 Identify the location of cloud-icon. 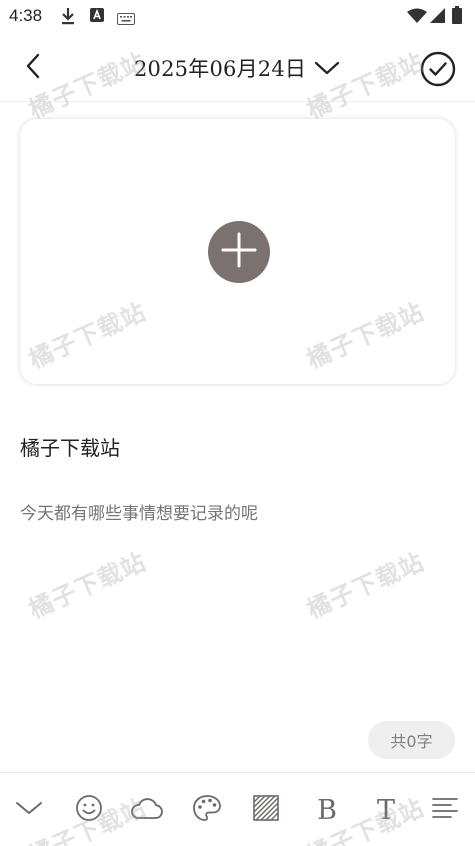
(147, 810).